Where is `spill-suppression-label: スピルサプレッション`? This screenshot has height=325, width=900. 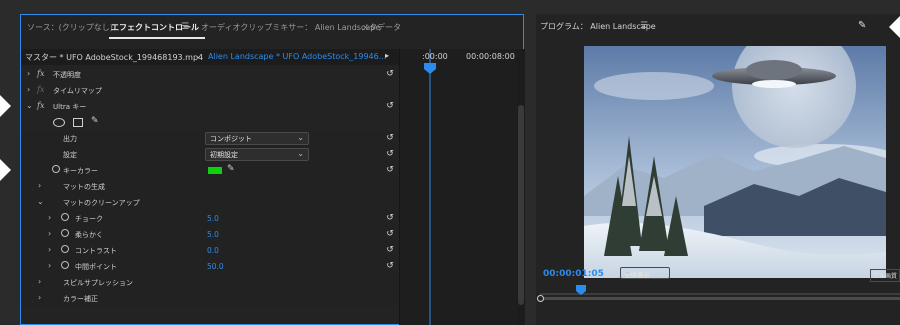 spill-suppression-label: スピルサプレッション is located at coordinates (98, 283).